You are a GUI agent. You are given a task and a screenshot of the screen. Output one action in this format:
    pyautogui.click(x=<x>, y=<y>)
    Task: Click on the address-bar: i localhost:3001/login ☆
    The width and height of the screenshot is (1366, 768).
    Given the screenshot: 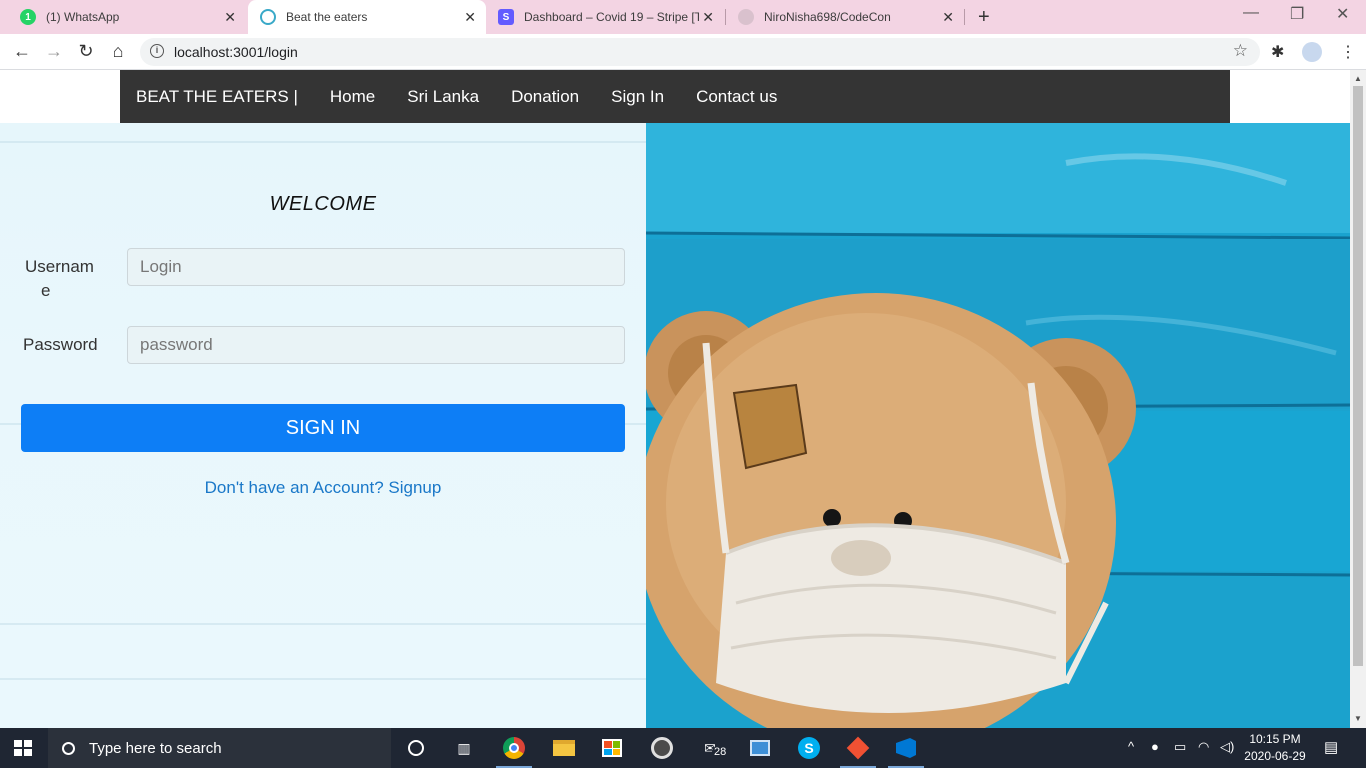 What is the action you would take?
    pyautogui.click(x=700, y=52)
    